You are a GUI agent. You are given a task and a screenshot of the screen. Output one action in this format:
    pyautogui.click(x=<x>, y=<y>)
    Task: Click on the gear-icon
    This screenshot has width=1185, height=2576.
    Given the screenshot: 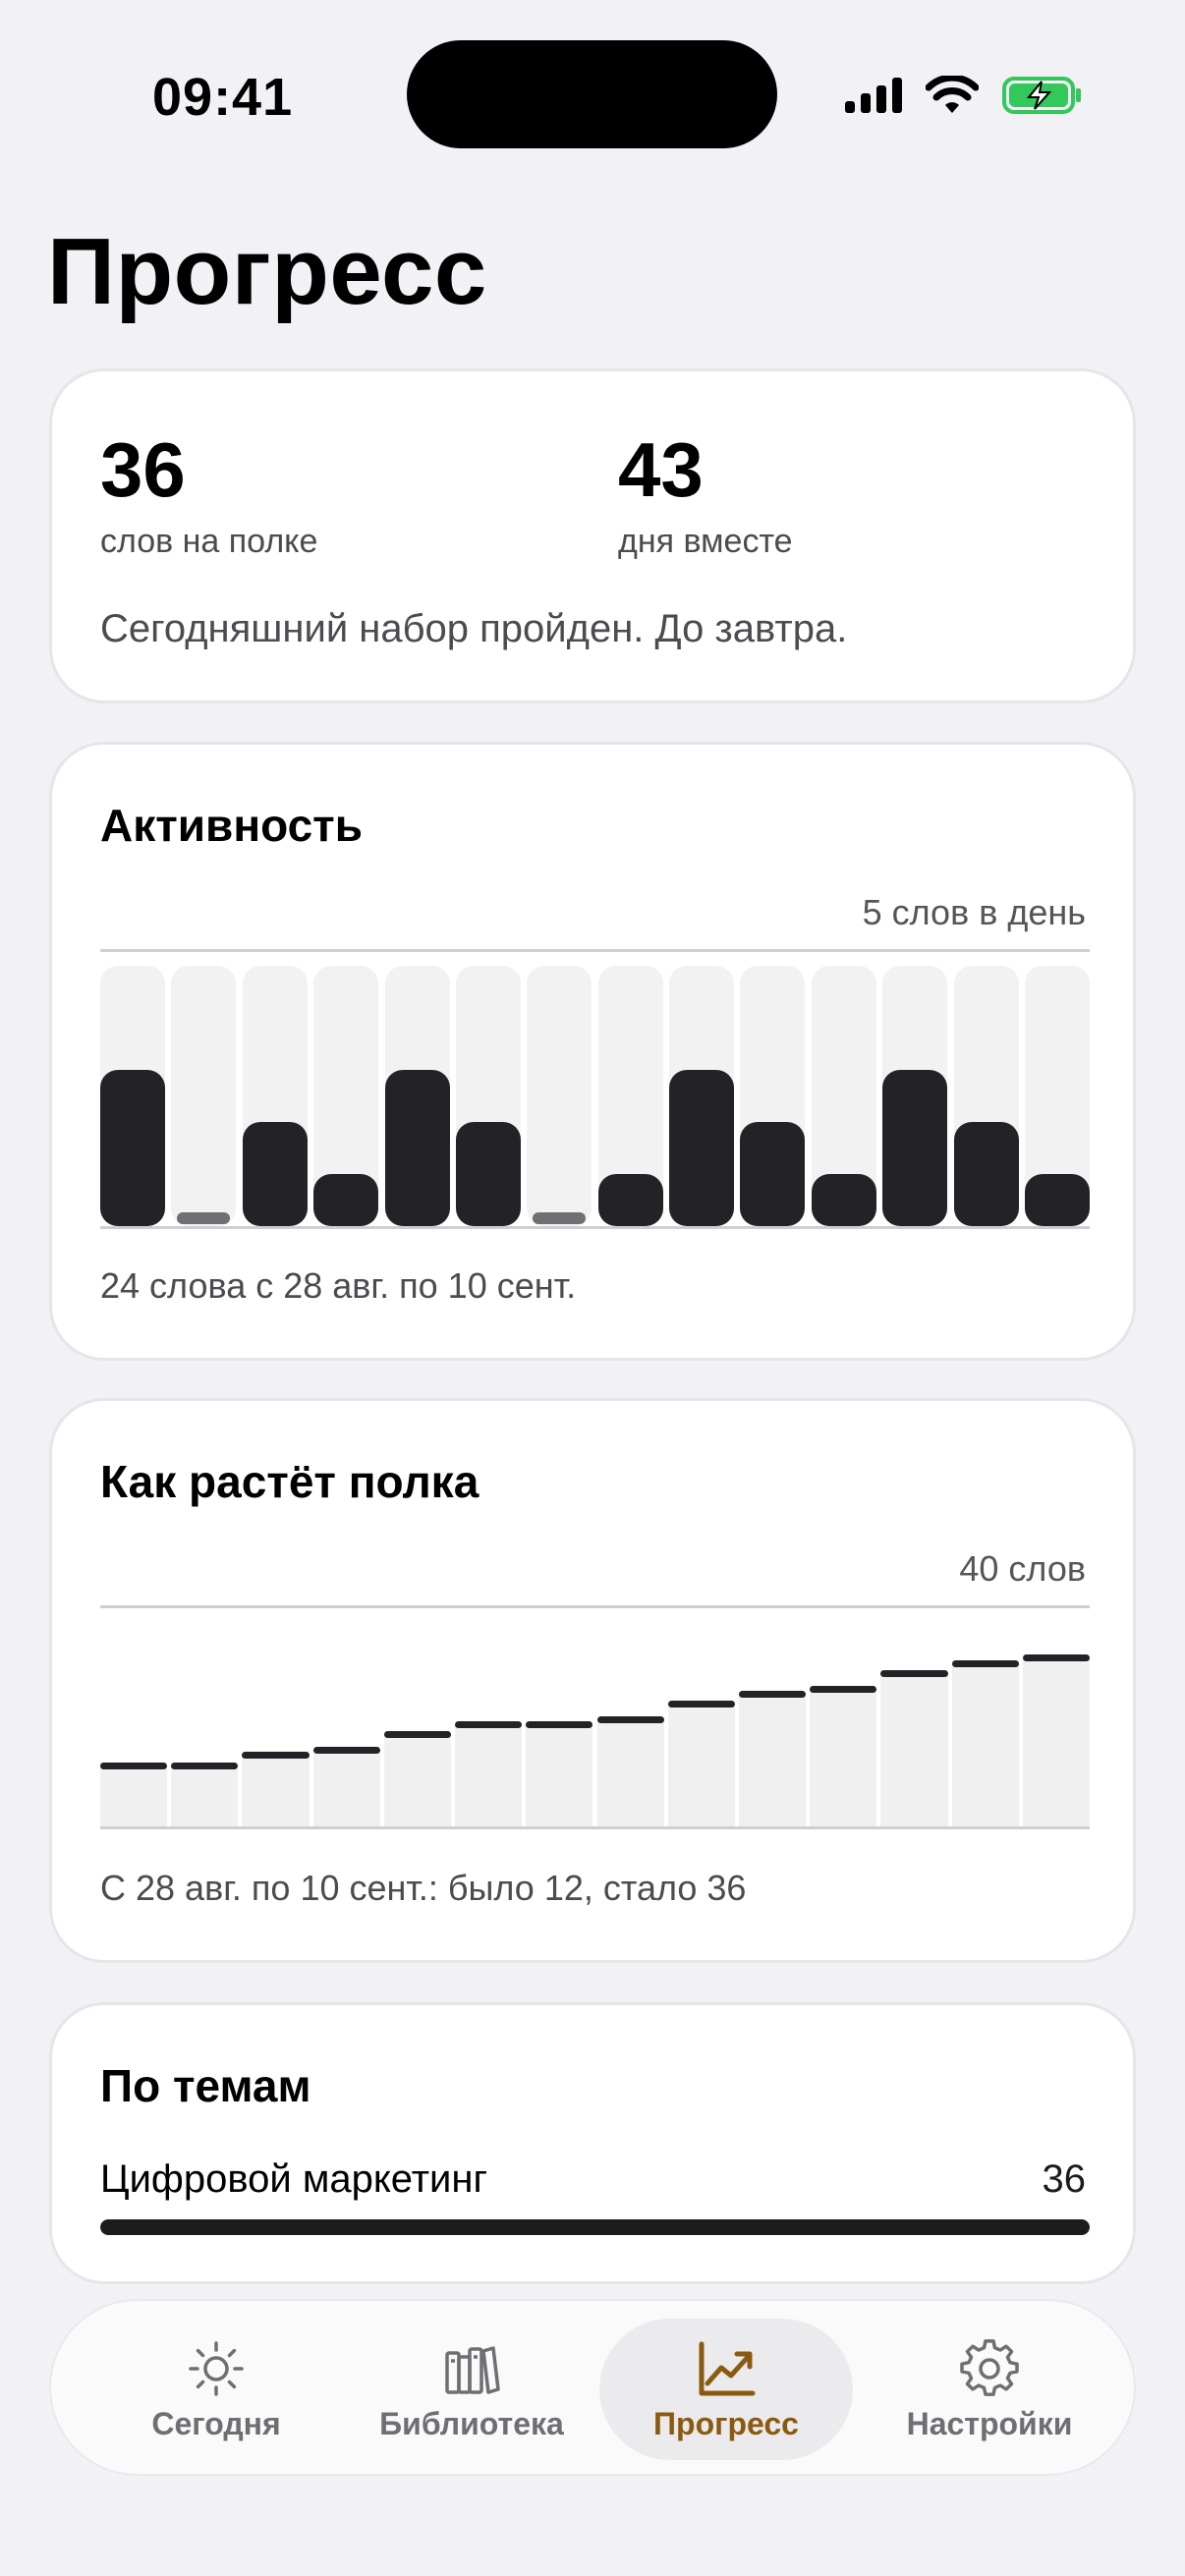 What is the action you would take?
    pyautogui.click(x=990, y=2368)
    